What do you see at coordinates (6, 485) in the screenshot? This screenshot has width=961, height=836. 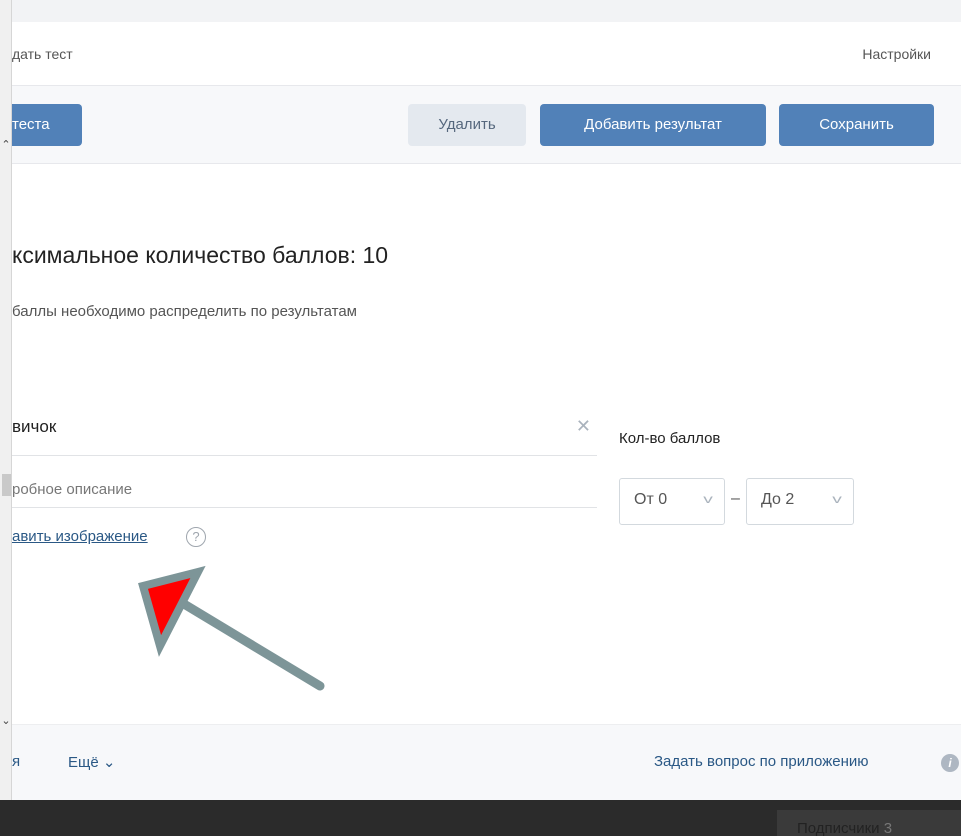 I see `scroll-thumb` at bounding box center [6, 485].